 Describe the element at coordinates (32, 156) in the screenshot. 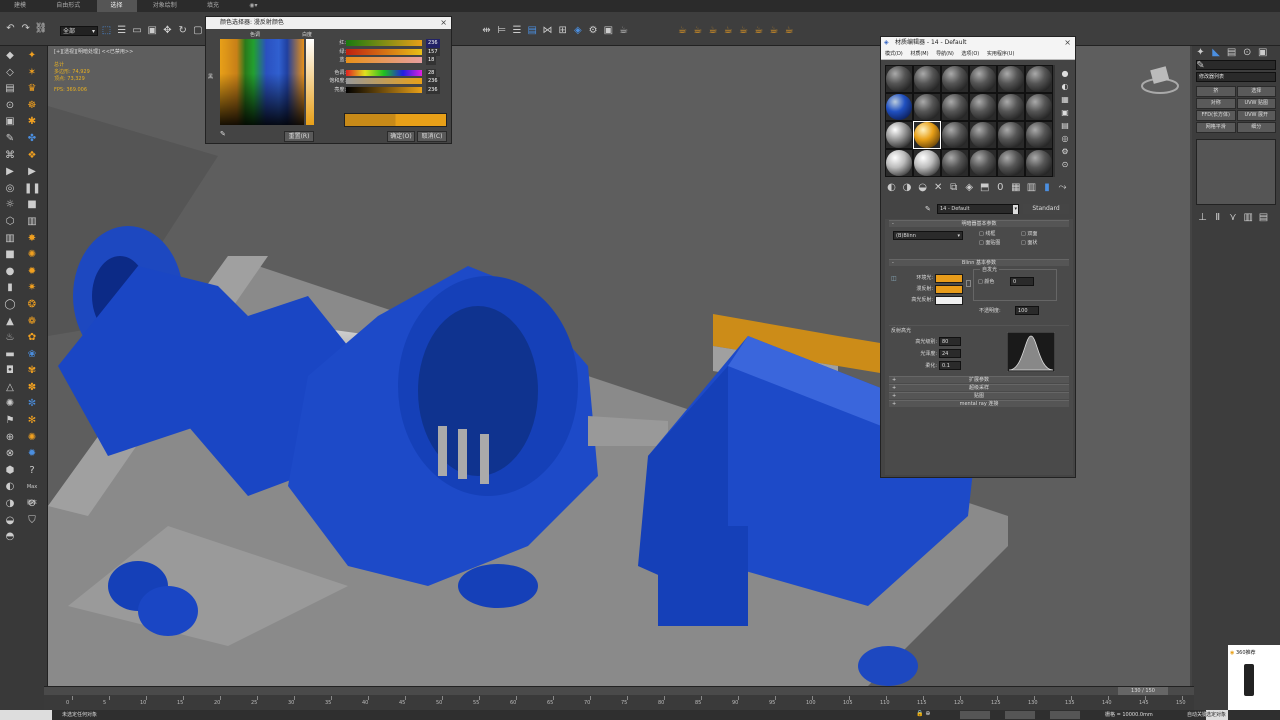

I see `tool-b7-icon: ❖` at that location.